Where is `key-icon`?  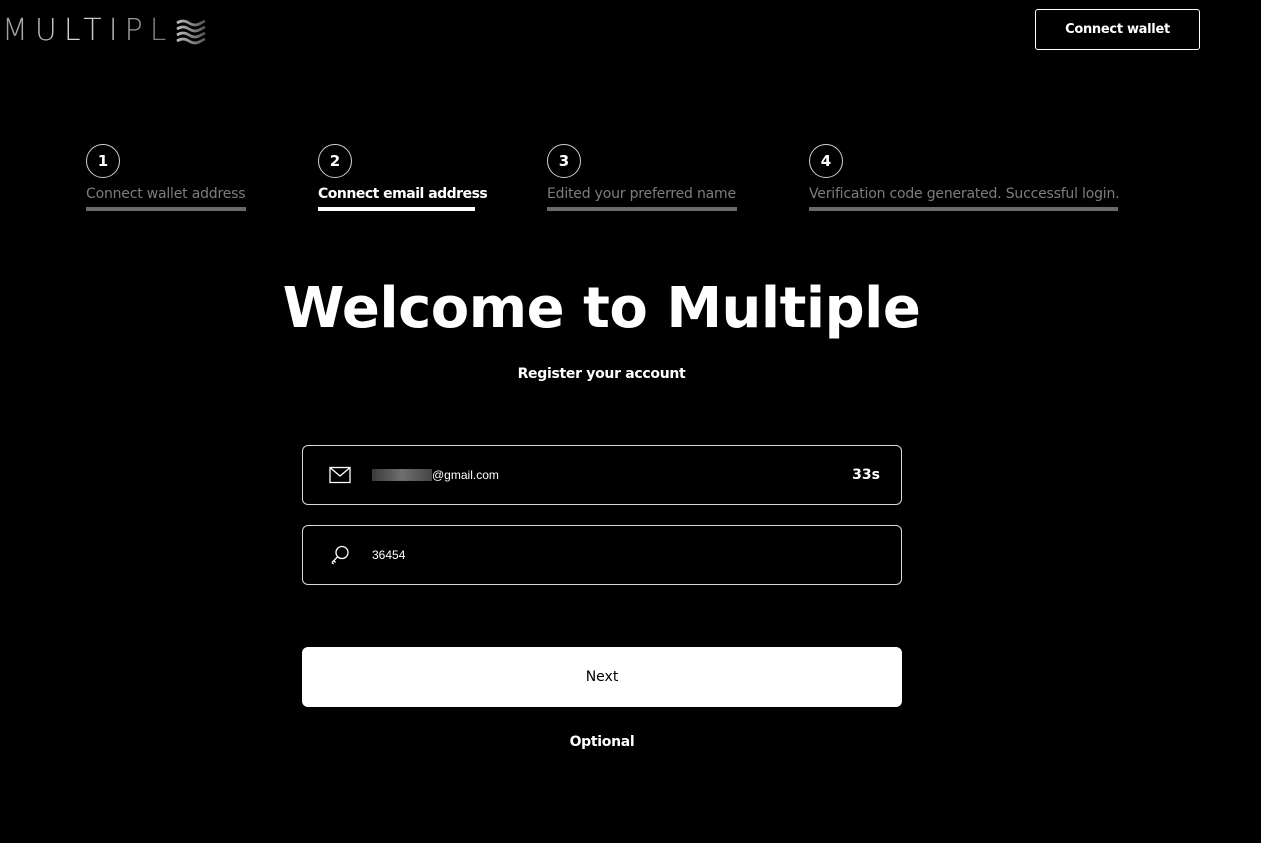 key-icon is located at coordinates (340, 555).